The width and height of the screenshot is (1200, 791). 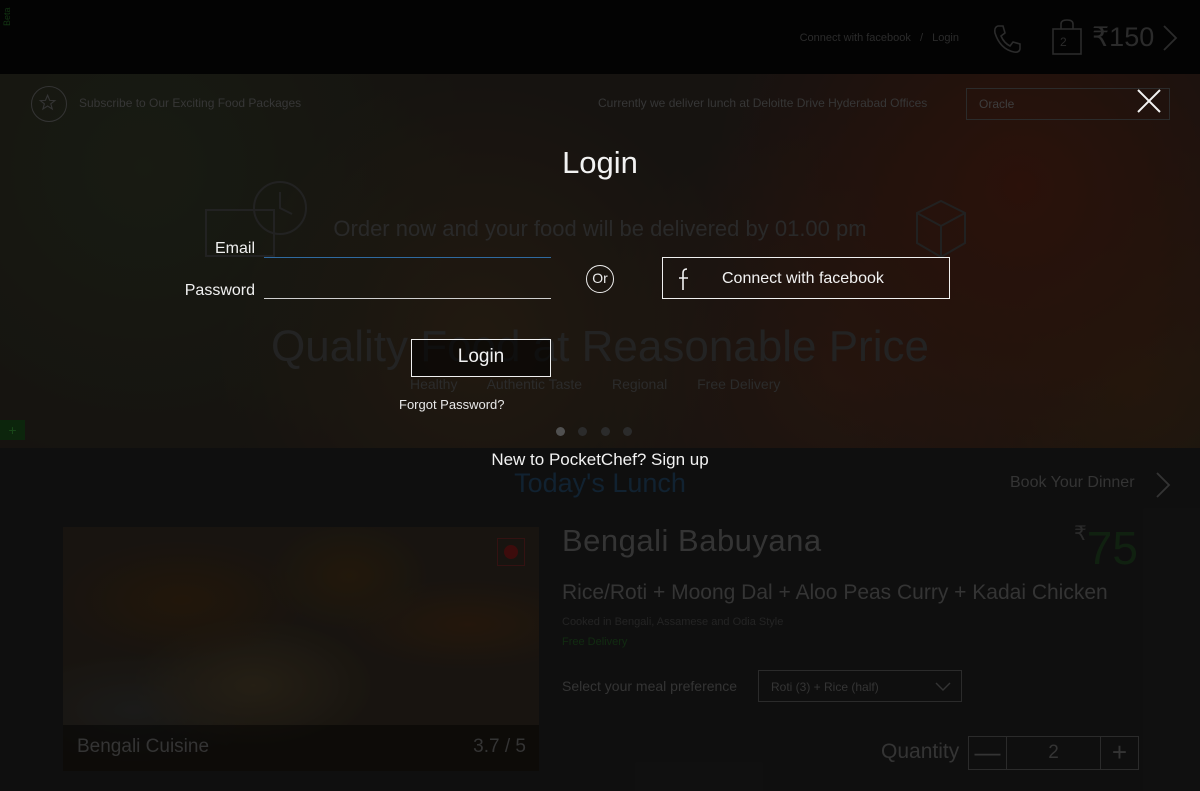 What do you see at coordinates (407, 288) in the screenshot?
I see `password-field` at bounding box center [407, 288].